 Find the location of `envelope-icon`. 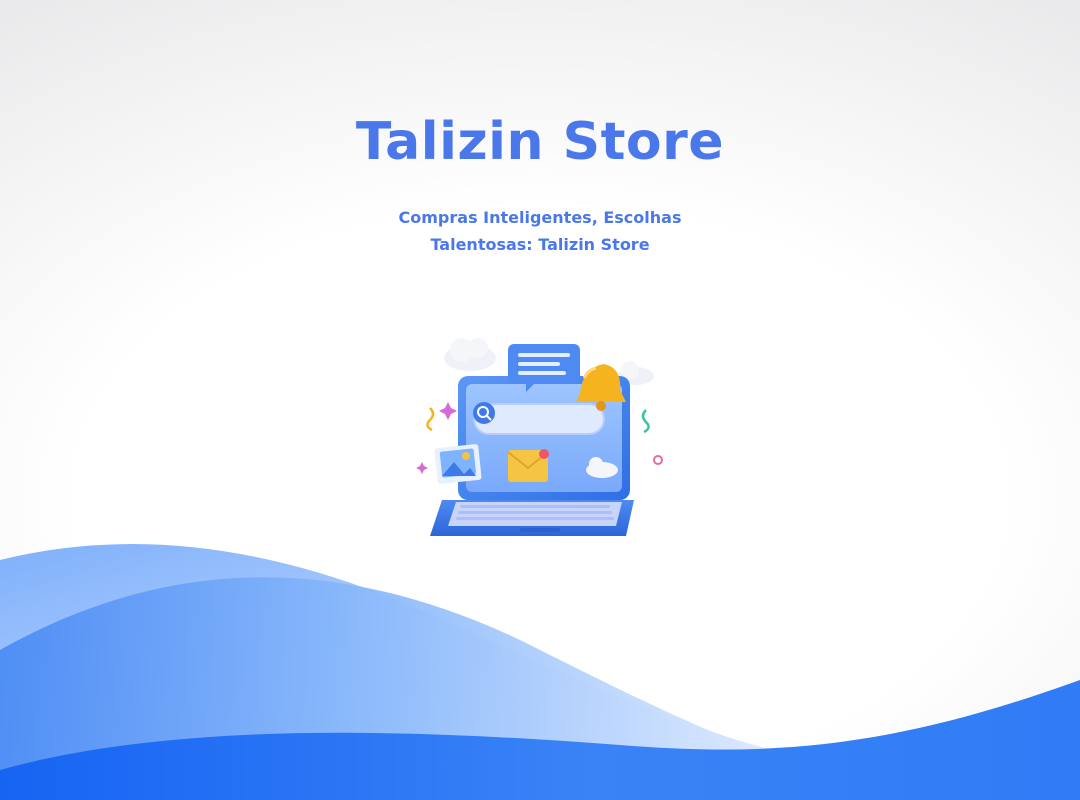

envelope-icon is located at coordinates (528, 465).